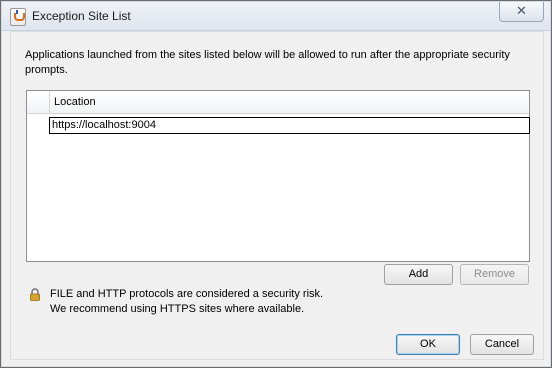  What do you see at coordinates (494, 274) in the screenshot?
I see `remove-button: Remove` at bounding box center [494, 274].